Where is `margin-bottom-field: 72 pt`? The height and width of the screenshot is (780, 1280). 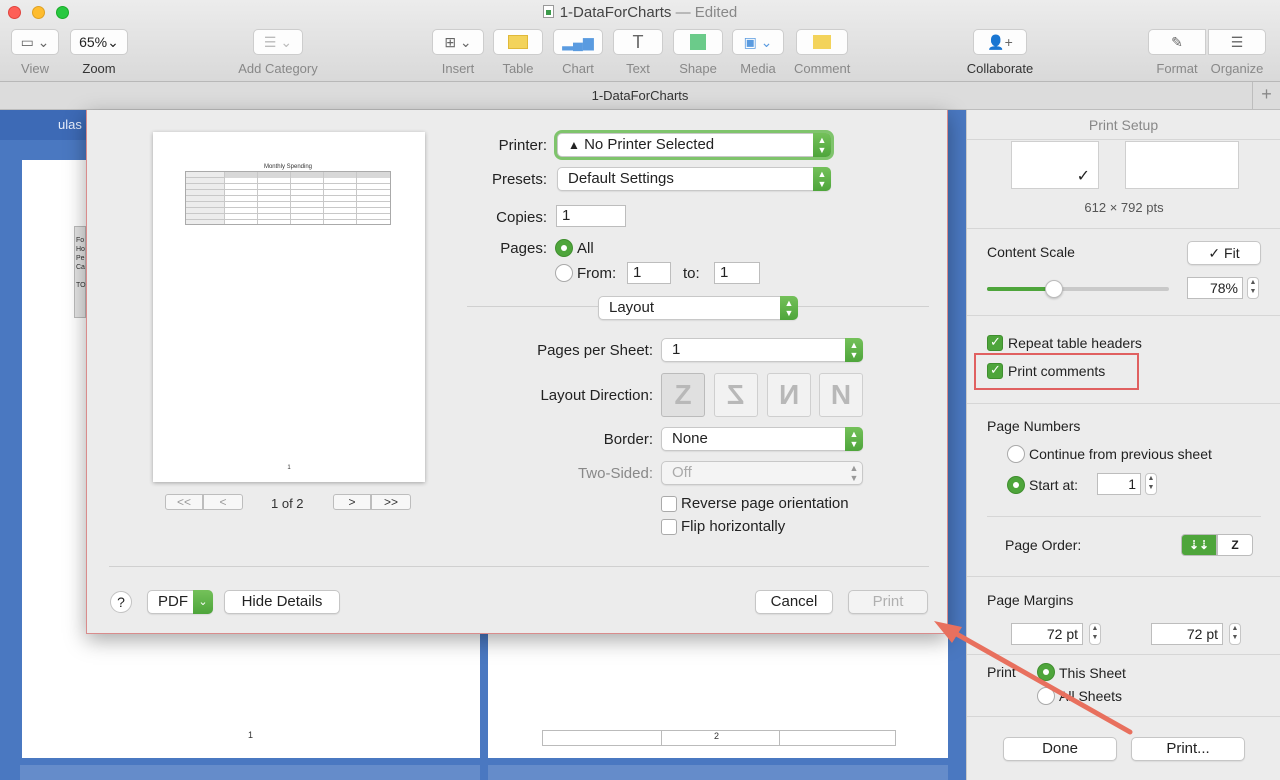 margin-bottom-field: 72 pt is located at coordinates (1187, 634).